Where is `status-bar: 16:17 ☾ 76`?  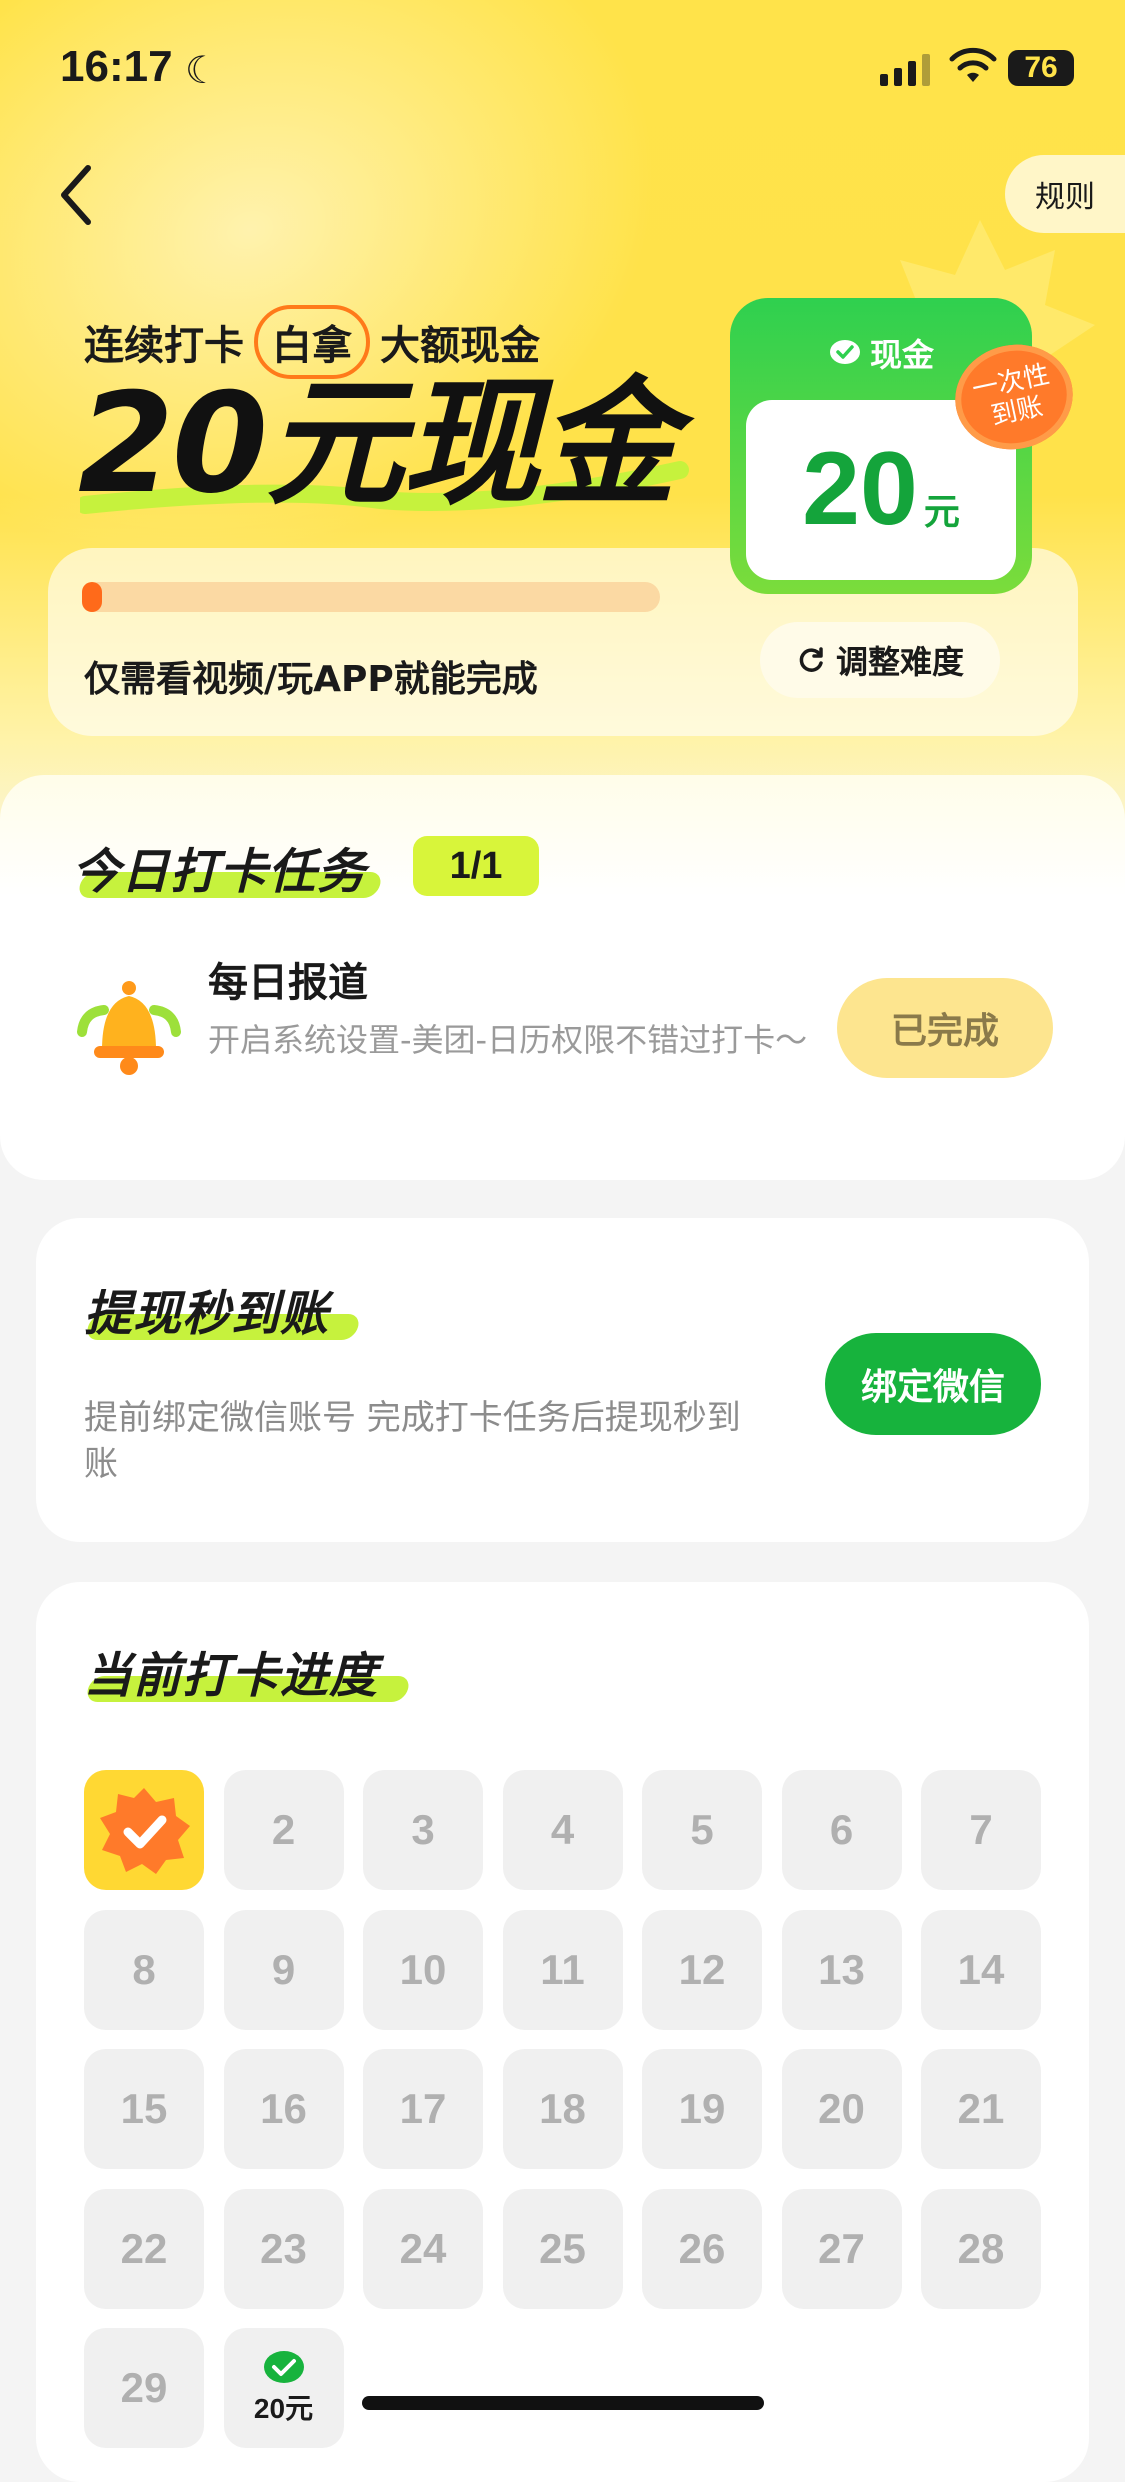
status-bar: 16:17 ☾ 76 is located at coordinates (562, 70).